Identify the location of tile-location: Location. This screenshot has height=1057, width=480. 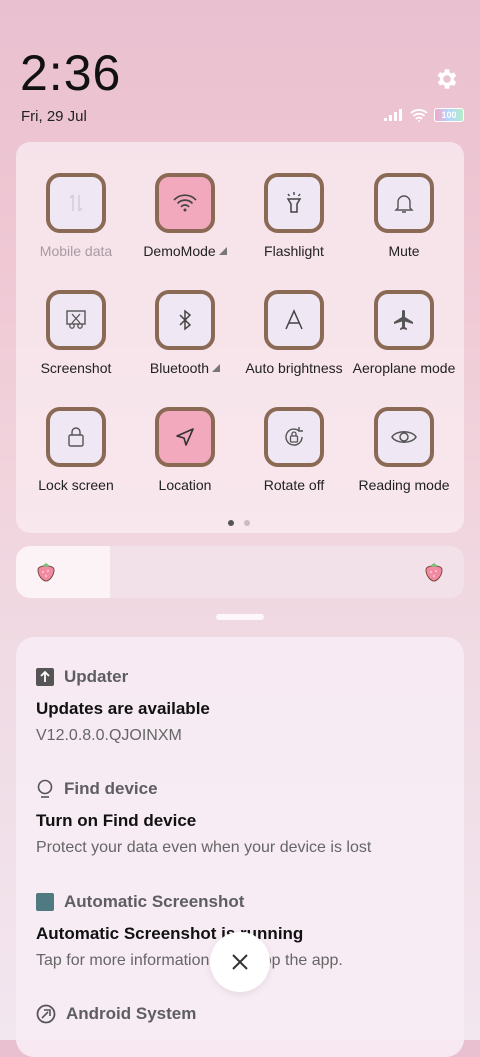
(185, 450).